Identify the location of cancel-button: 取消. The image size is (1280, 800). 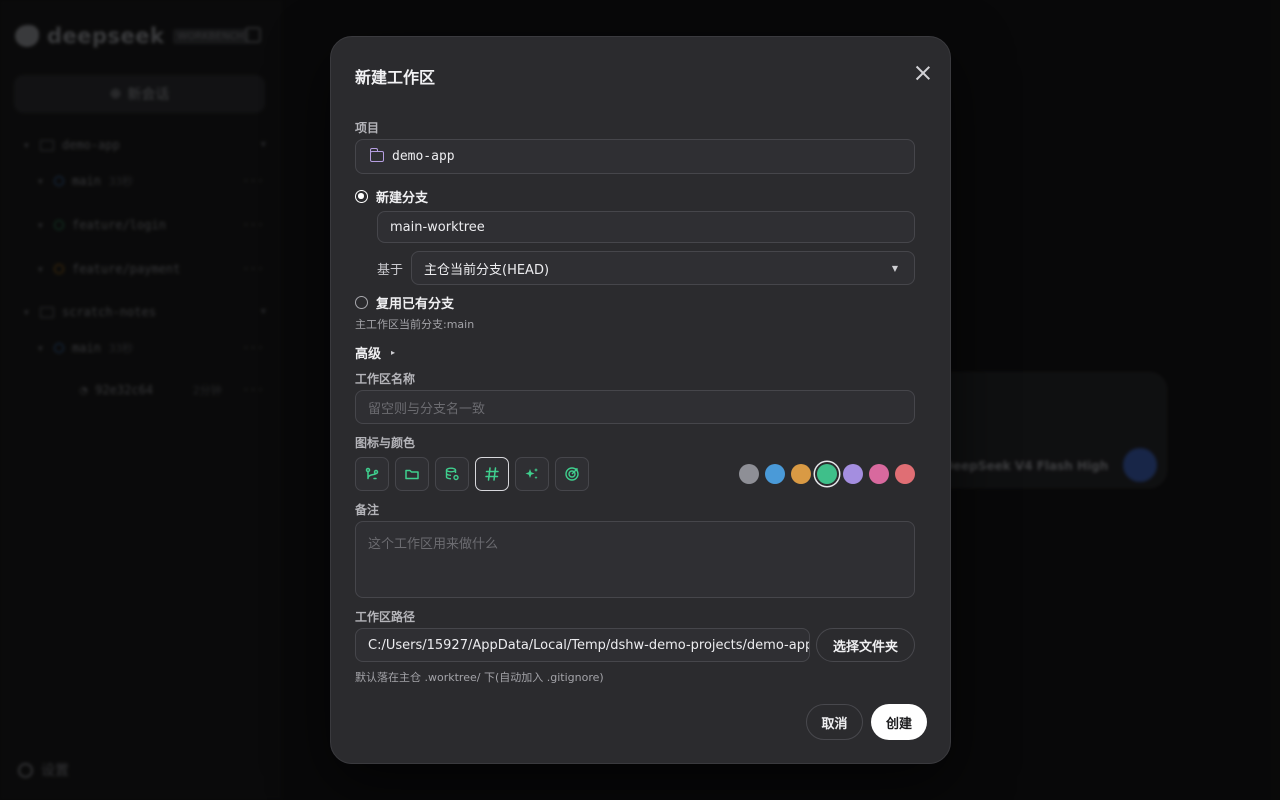
(834, 722).